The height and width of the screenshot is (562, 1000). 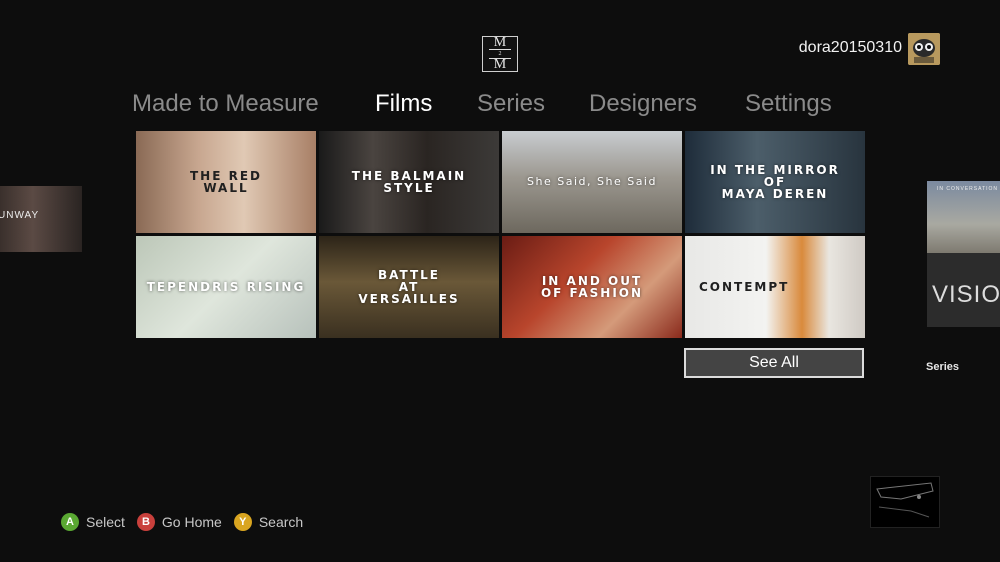 I want to click on m2m-logo: M 2 M, so click(x=500, y=54).